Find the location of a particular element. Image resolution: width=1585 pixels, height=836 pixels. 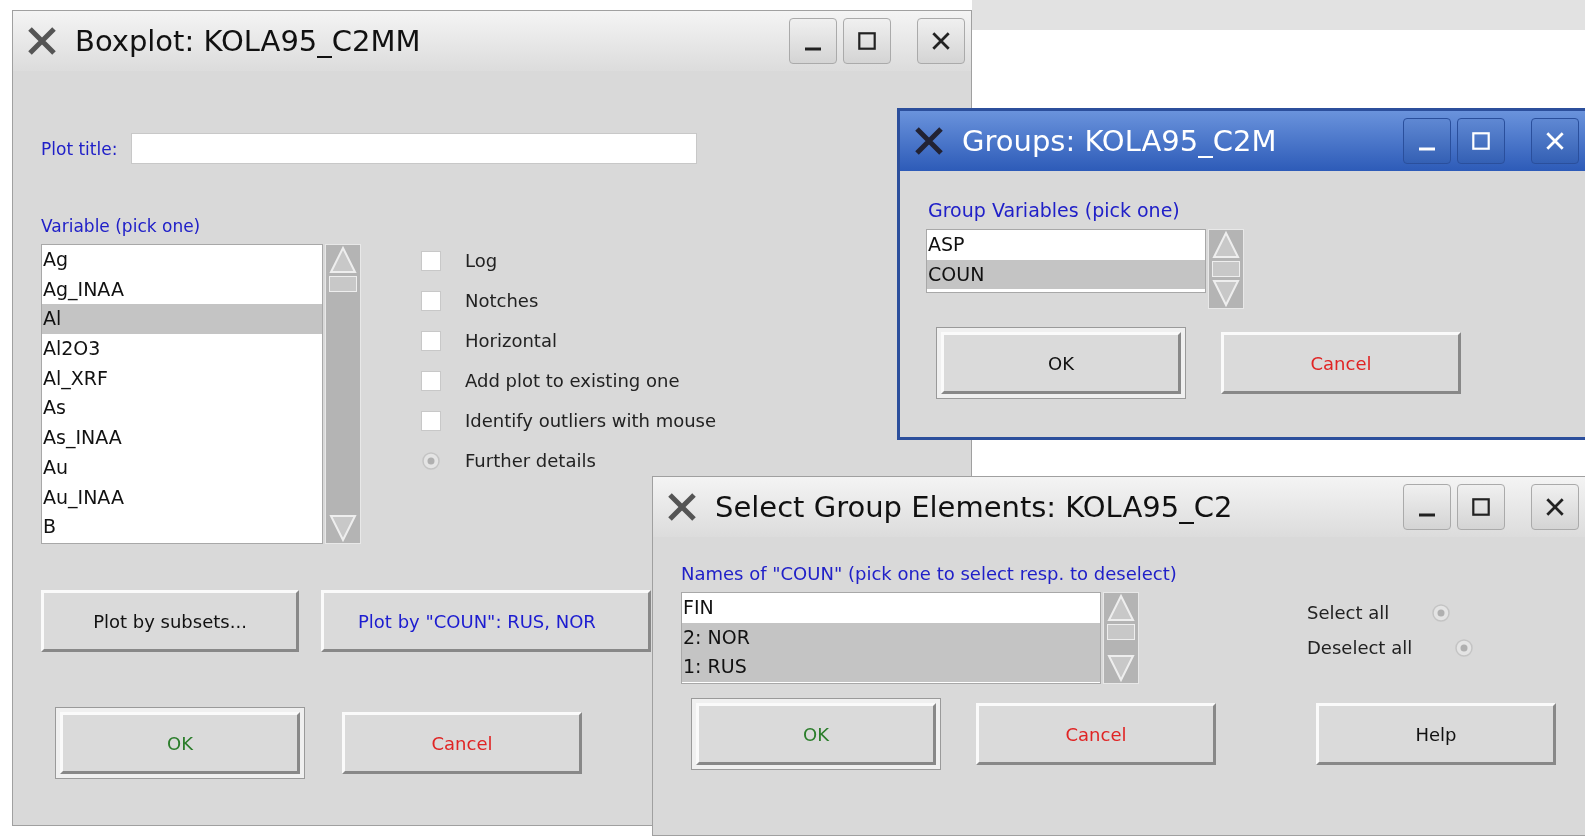

list-item: Ag_INAA is located at coordinates (182, 289).